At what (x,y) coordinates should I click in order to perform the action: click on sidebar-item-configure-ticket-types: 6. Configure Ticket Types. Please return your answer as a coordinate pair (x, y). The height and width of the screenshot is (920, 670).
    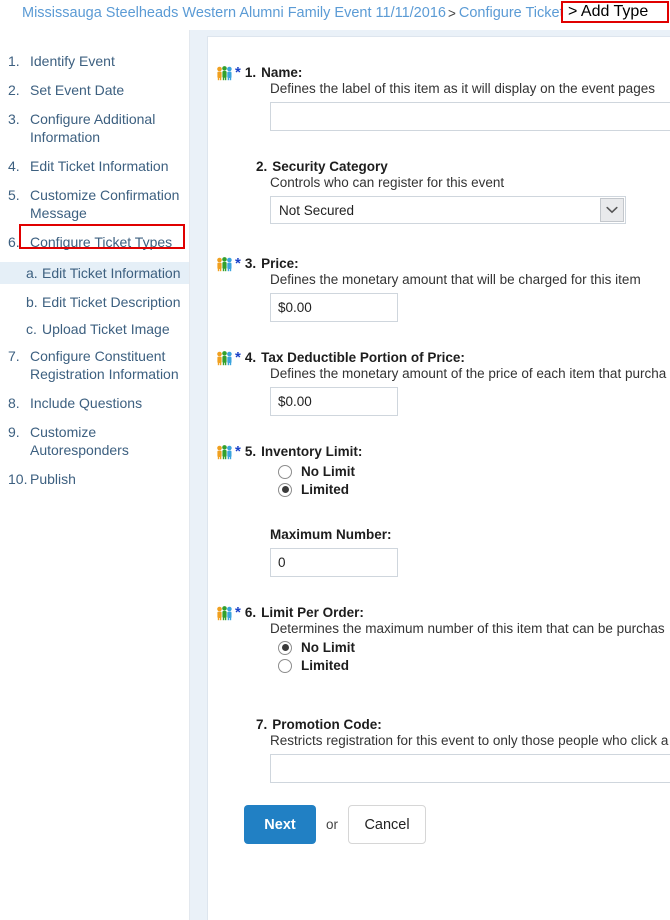
    Looking at the image, I should click on (94, 242).